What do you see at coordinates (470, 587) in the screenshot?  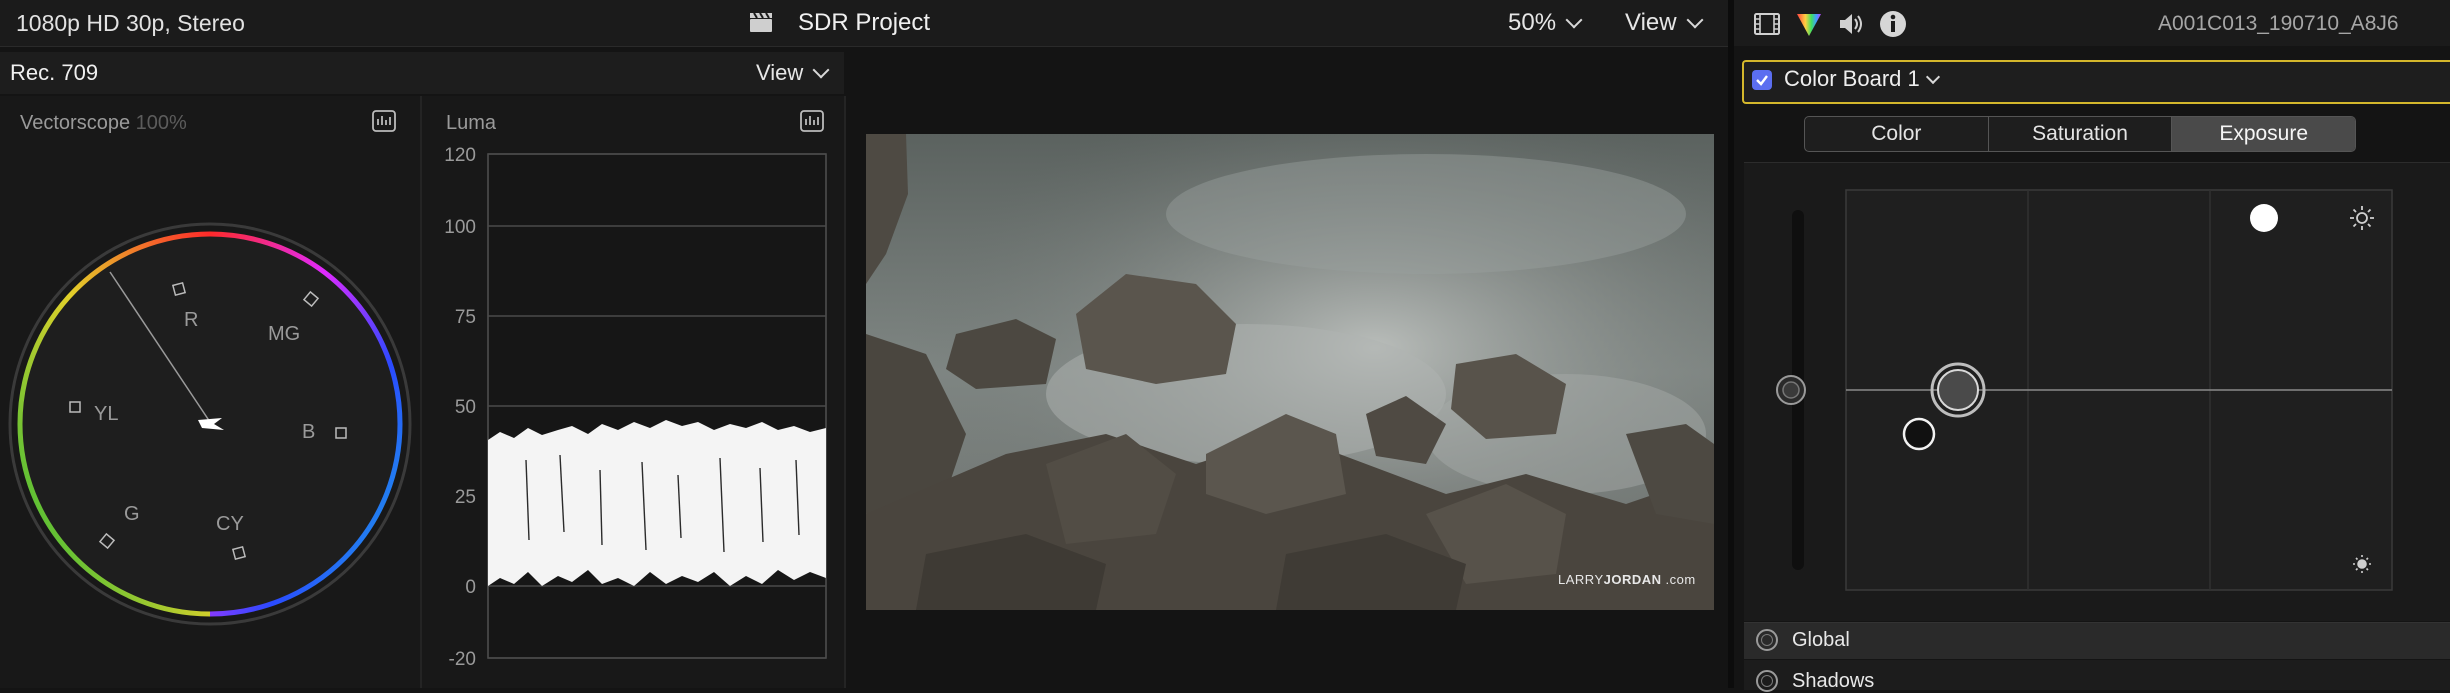 I see `luma-tick: 0` at bounding box center [470, 587].